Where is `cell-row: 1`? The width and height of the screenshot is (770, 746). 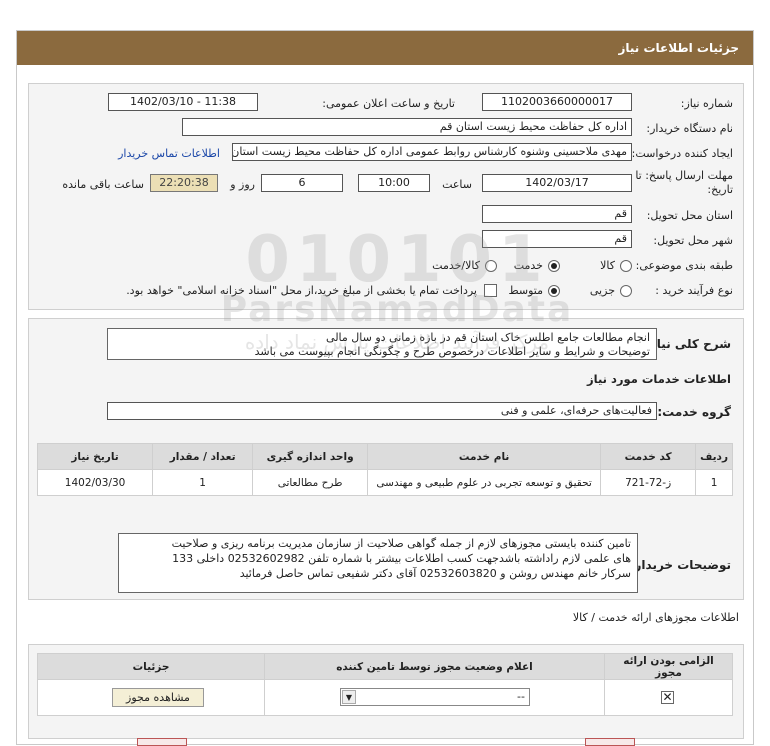
cell-row: 1 is located at coordinates (714, 482).